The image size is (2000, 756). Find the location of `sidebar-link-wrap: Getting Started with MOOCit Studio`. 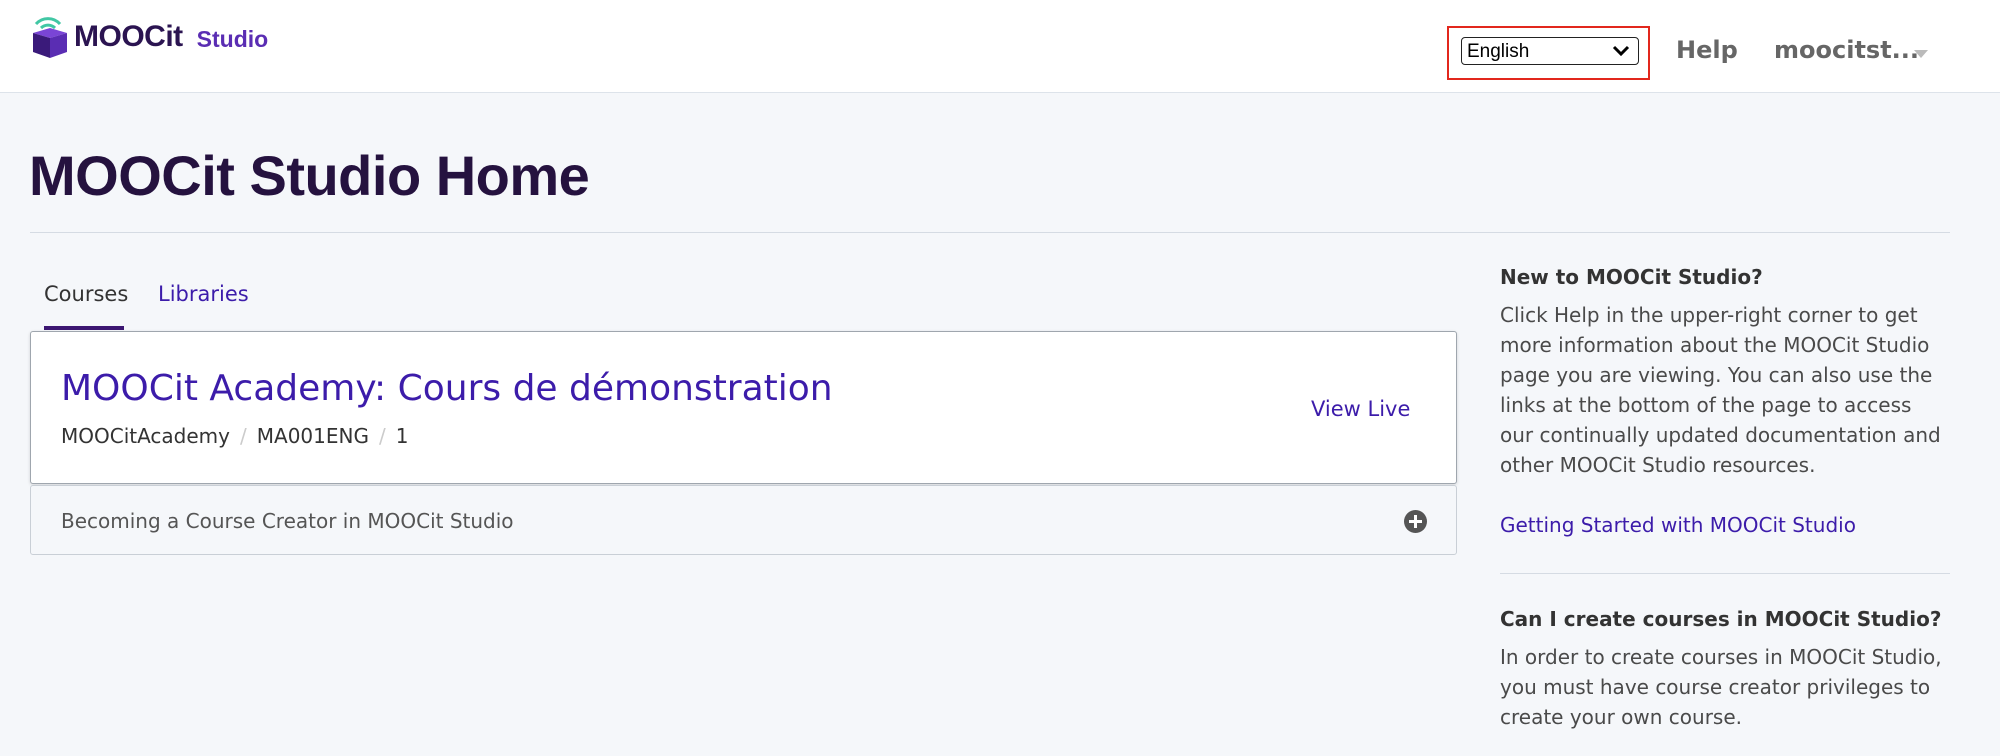

sidebar-link-wrap: Getting Started with MOOCit Studio is located at coordinates (1725, 525).